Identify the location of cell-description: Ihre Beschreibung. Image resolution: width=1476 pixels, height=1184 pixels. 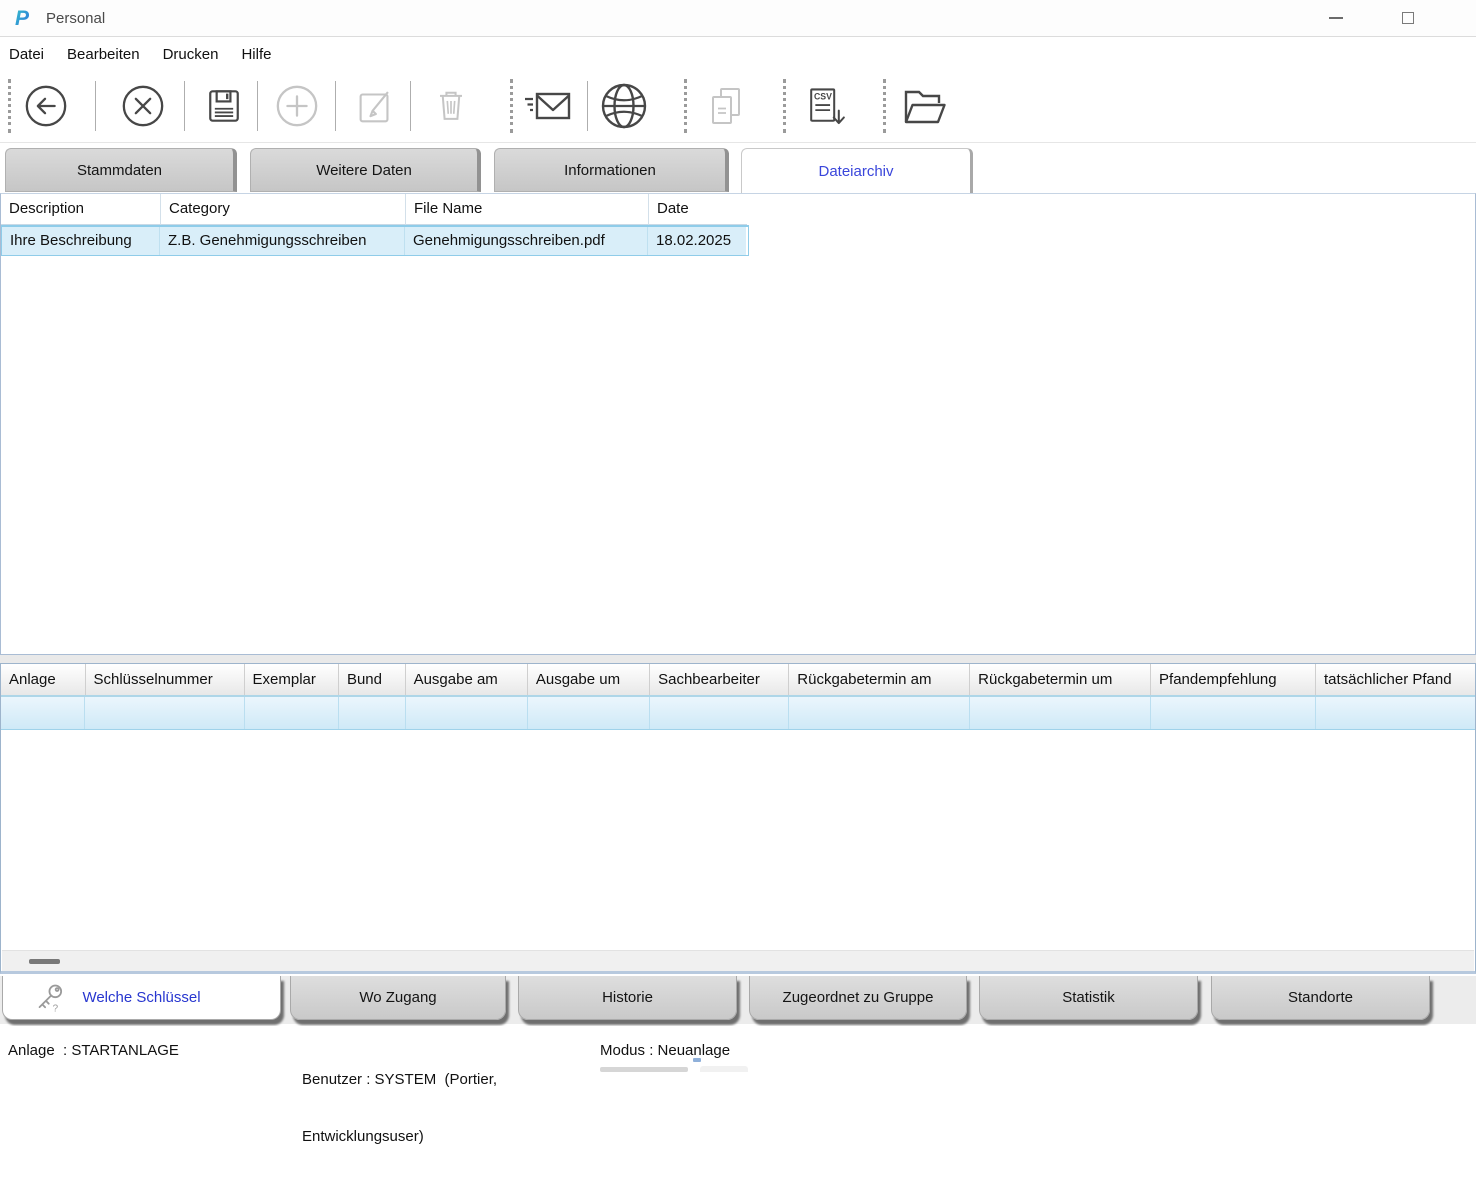
(81, 241).